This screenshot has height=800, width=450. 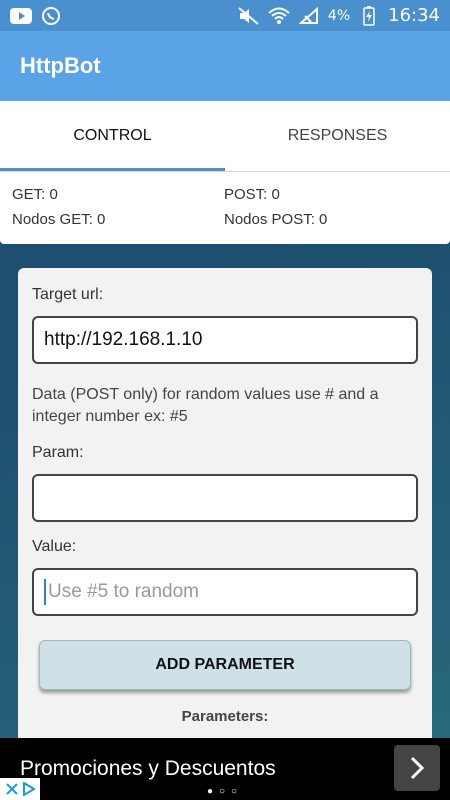 I want to click on param-label: Param:, so click(x=58, y=452).